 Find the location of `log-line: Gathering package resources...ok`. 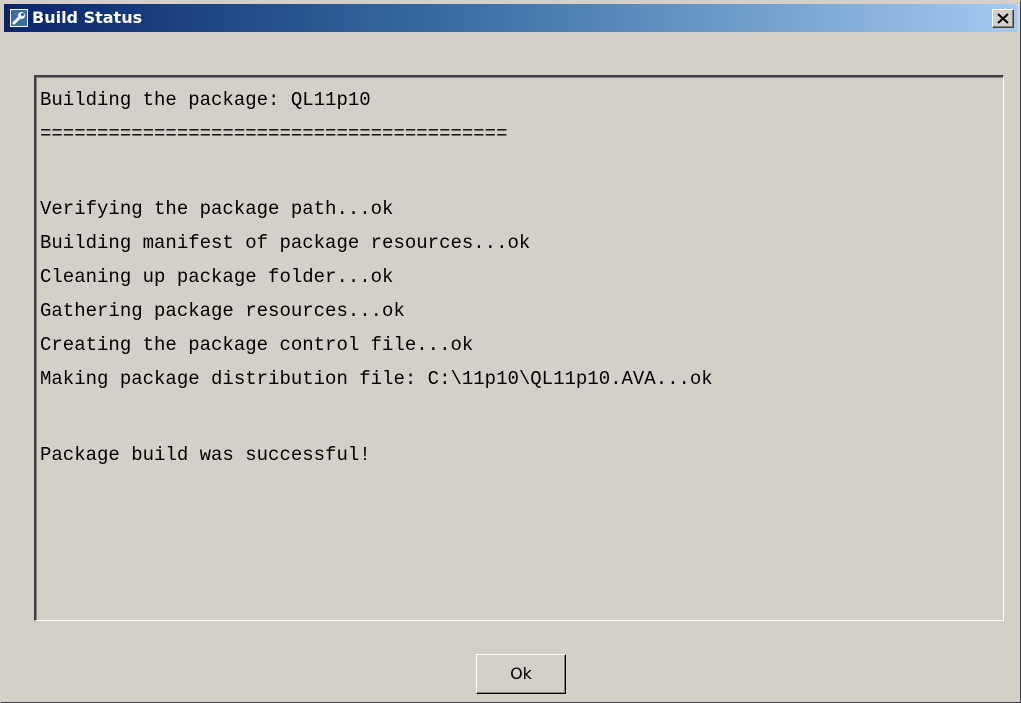

log-line: Gathering package resources...ok is located at coordinates (222, 311).